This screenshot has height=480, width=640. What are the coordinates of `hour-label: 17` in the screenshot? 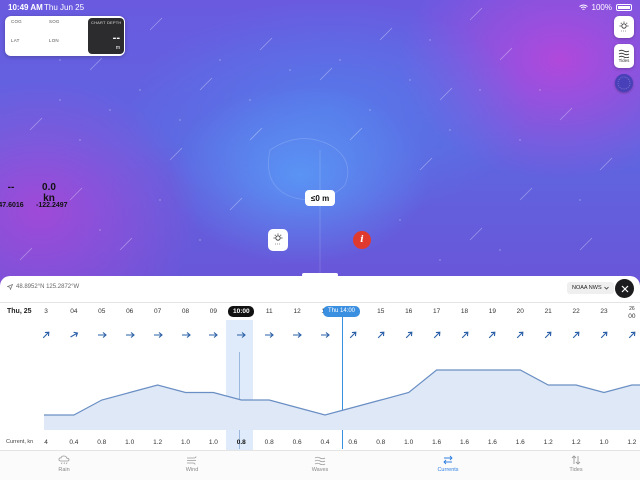 It's located at (437, 311).